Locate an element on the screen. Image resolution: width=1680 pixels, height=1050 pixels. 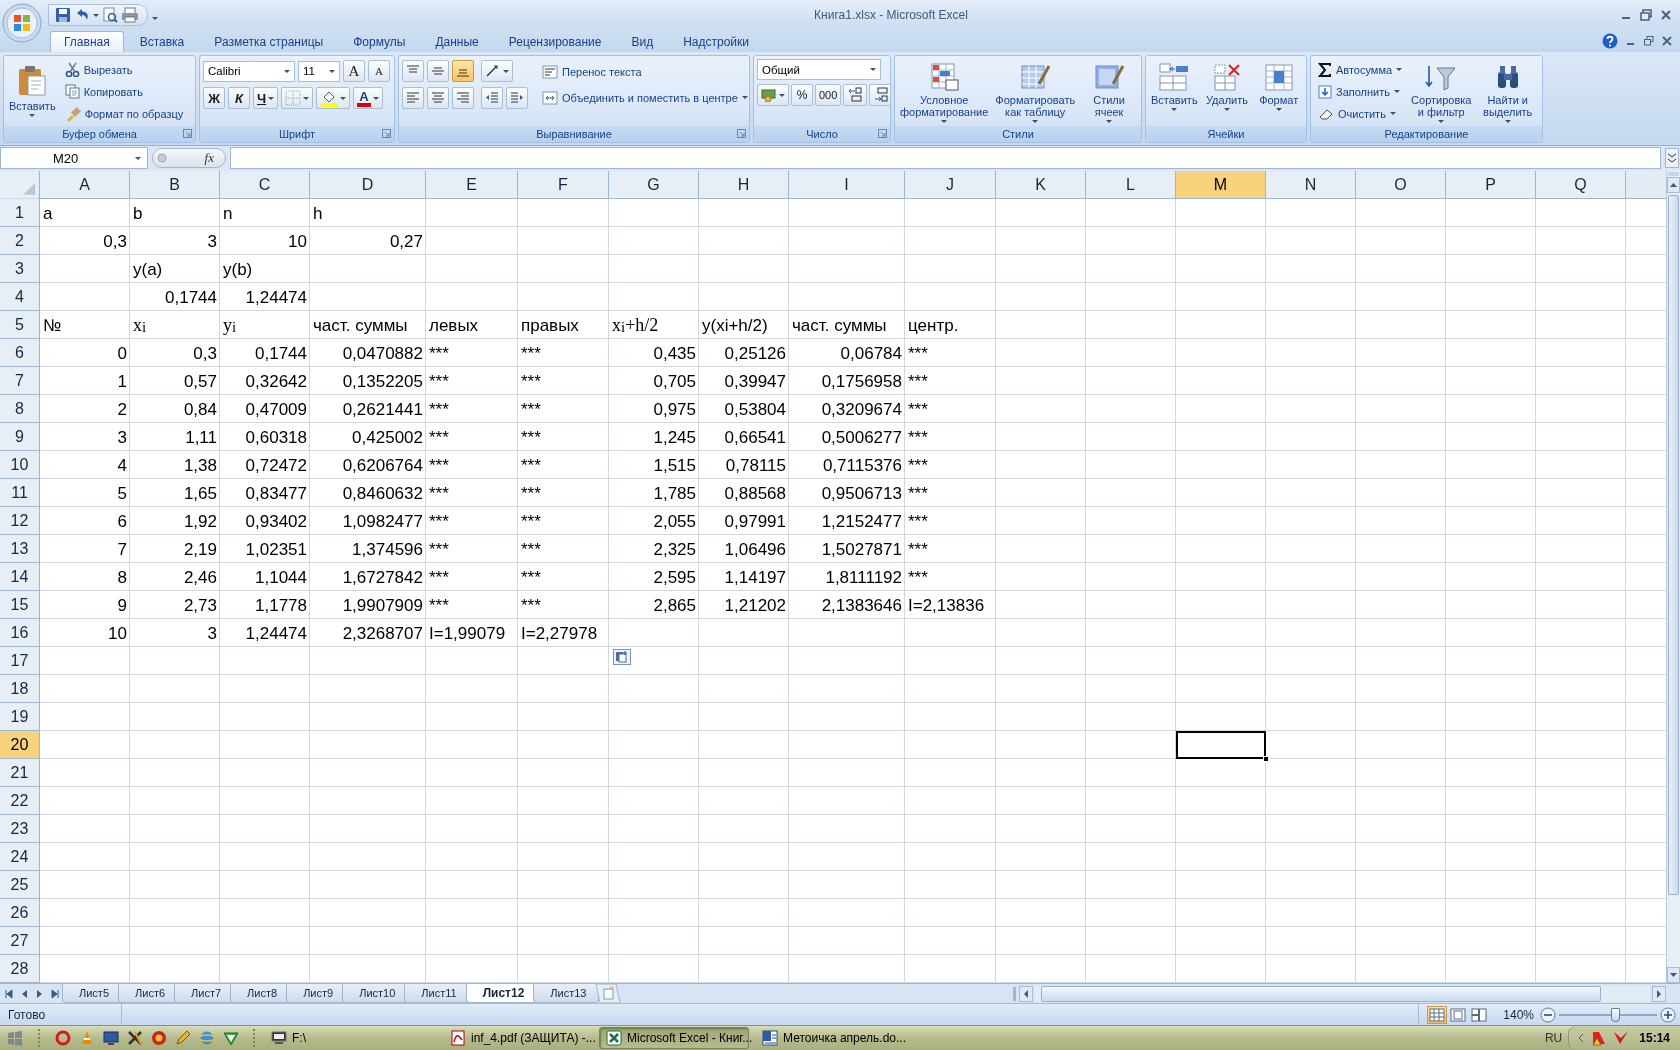
row-header: 23 is located at coordinates (20, 829).